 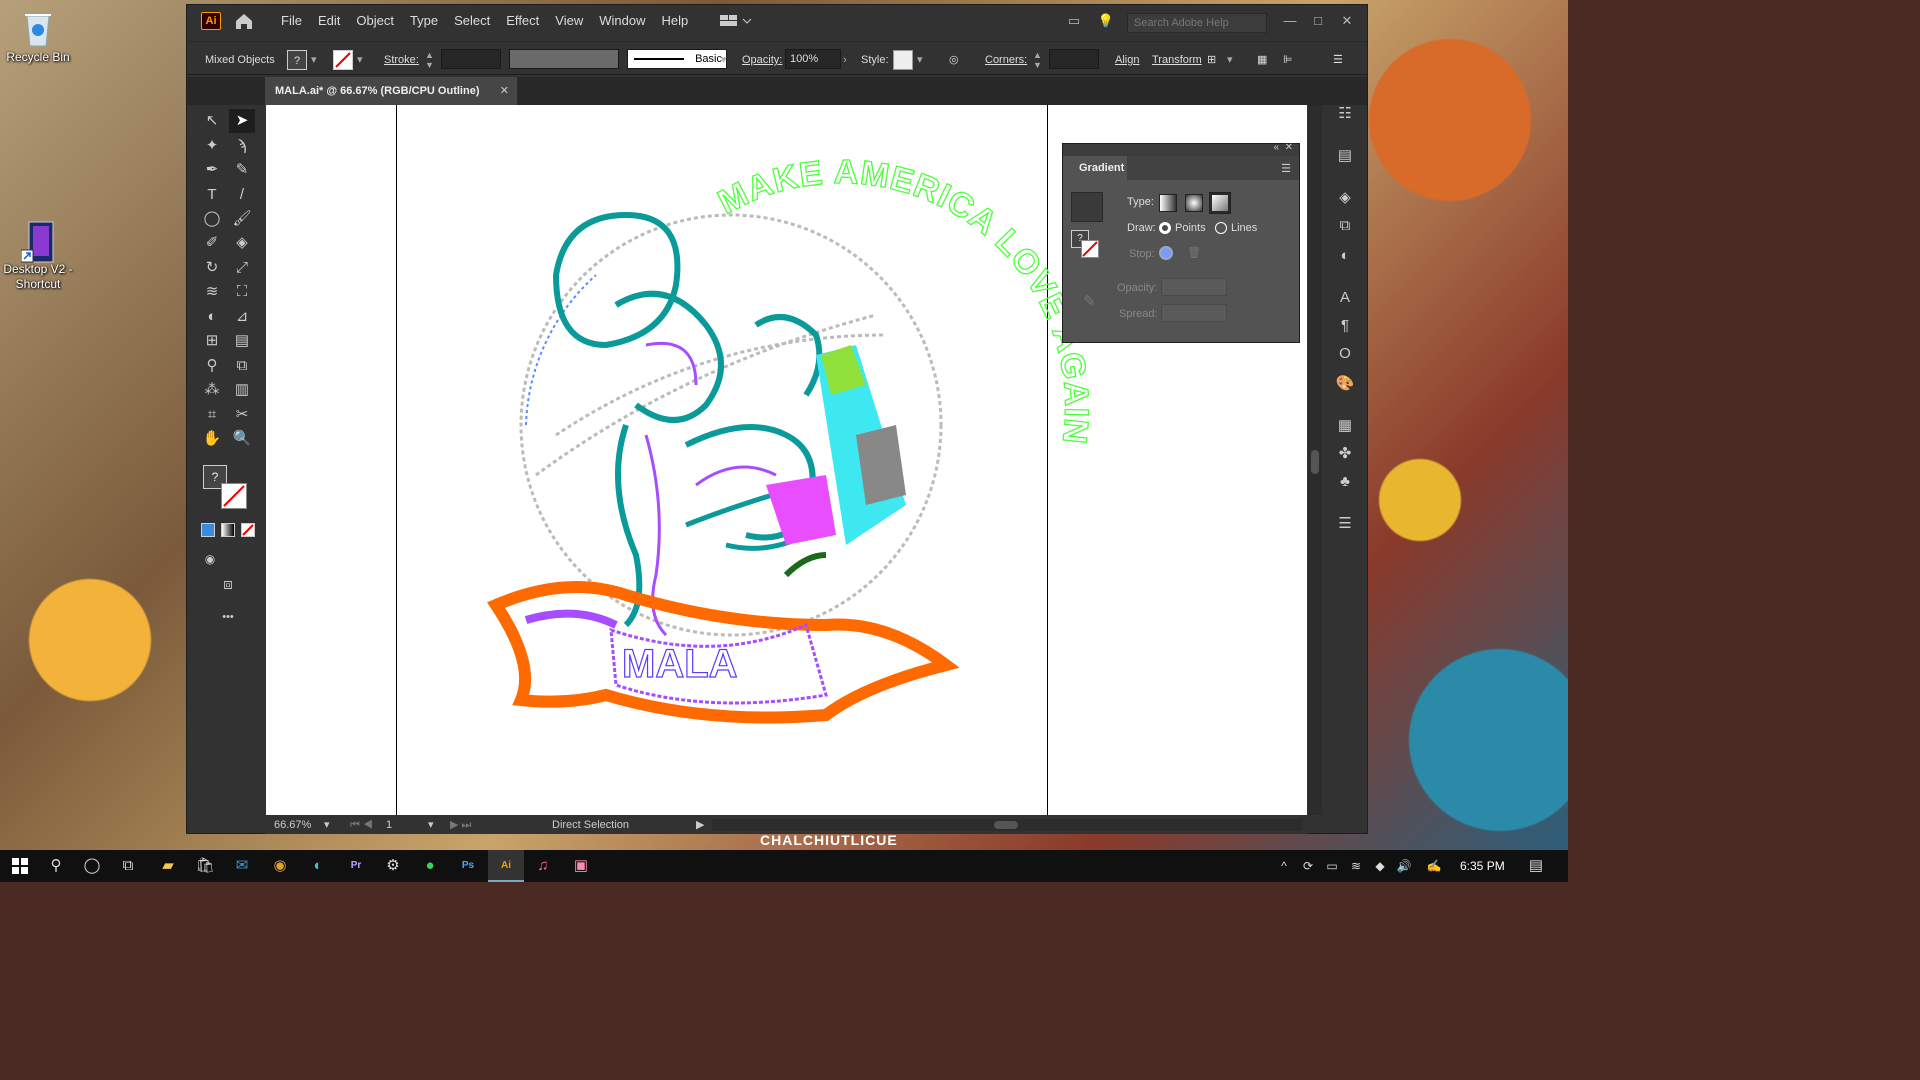 I want to click on cortana-icon: ◯, so click(x=92, y=866).